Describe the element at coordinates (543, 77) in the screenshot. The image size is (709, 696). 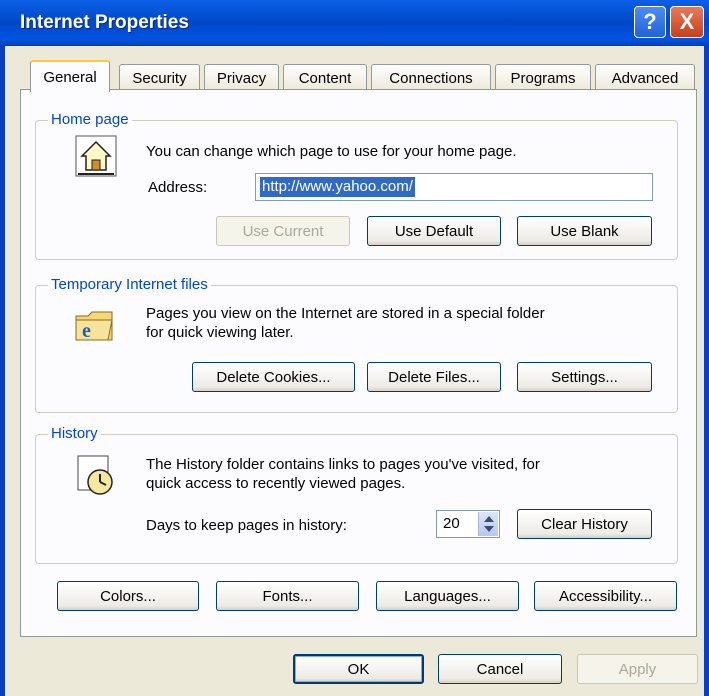
I see `tab-programs: Programs` at that location.